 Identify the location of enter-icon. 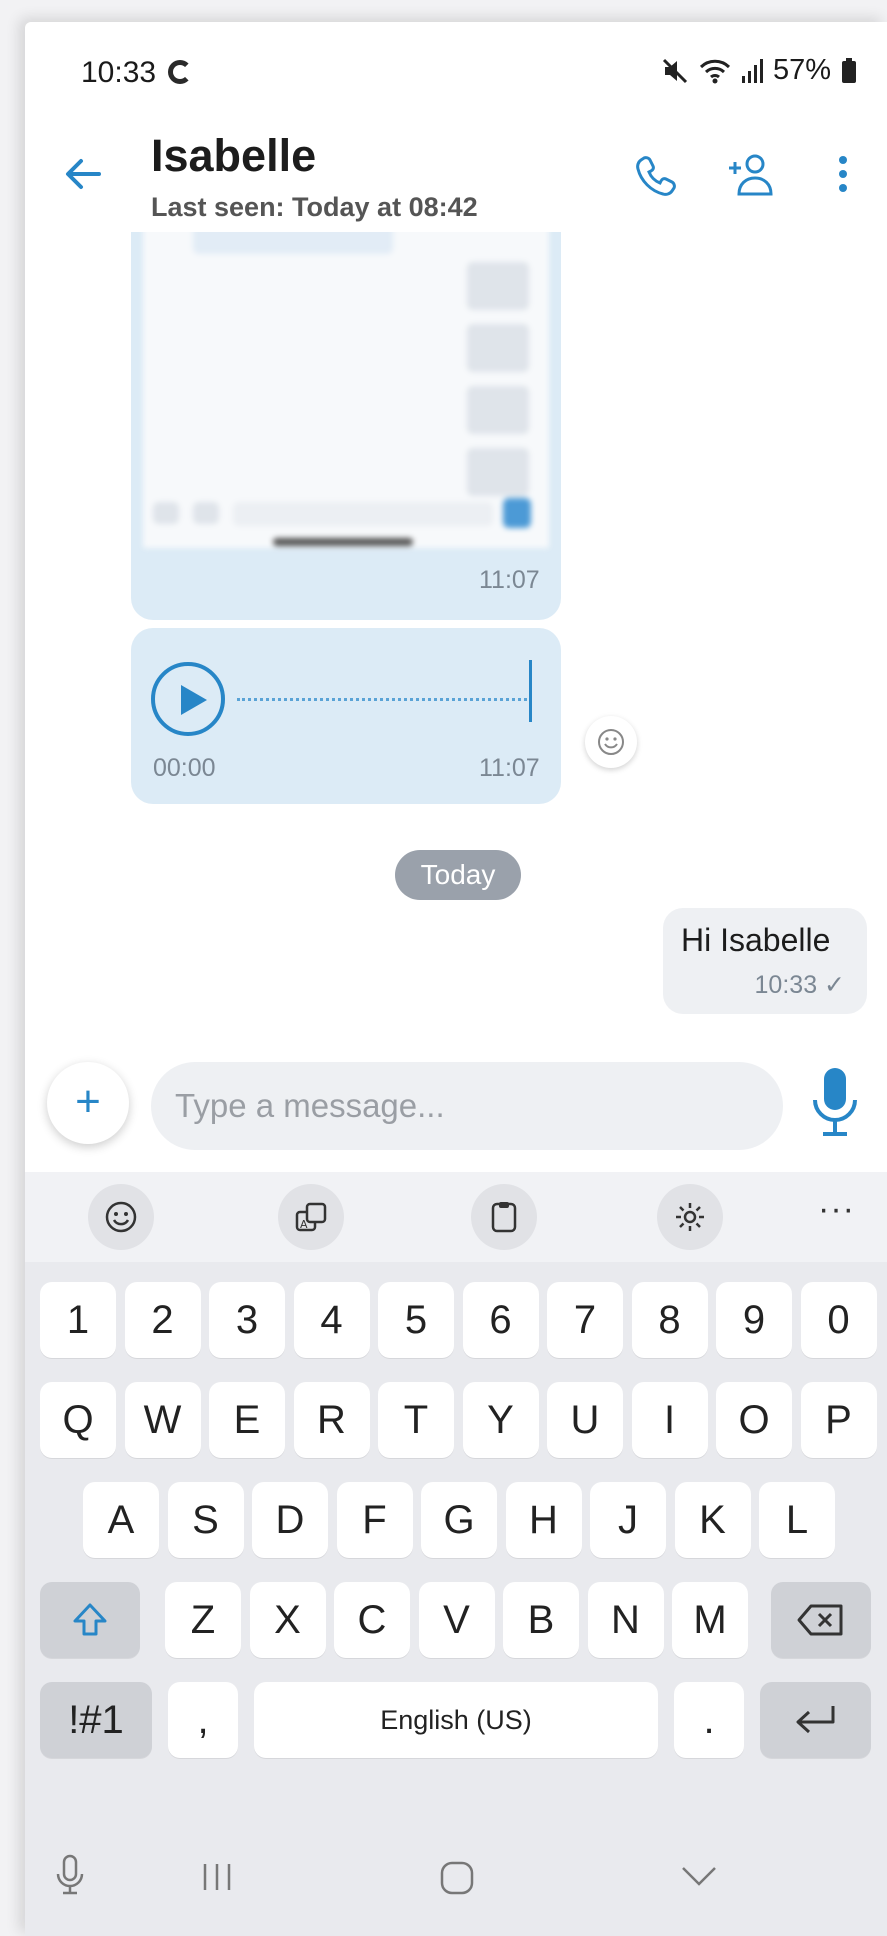
(815, 1720).